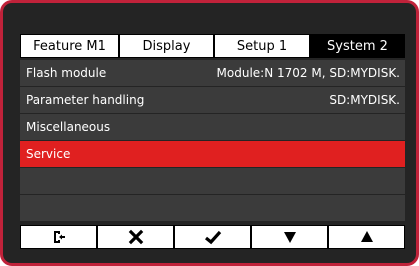 Image resolution: width=419 pixels, height=266 pixels. What do you see at coordinates (357, 46) in the screenshot?
I see `tab-system-2: System 2` at bounding box center [357, 46].